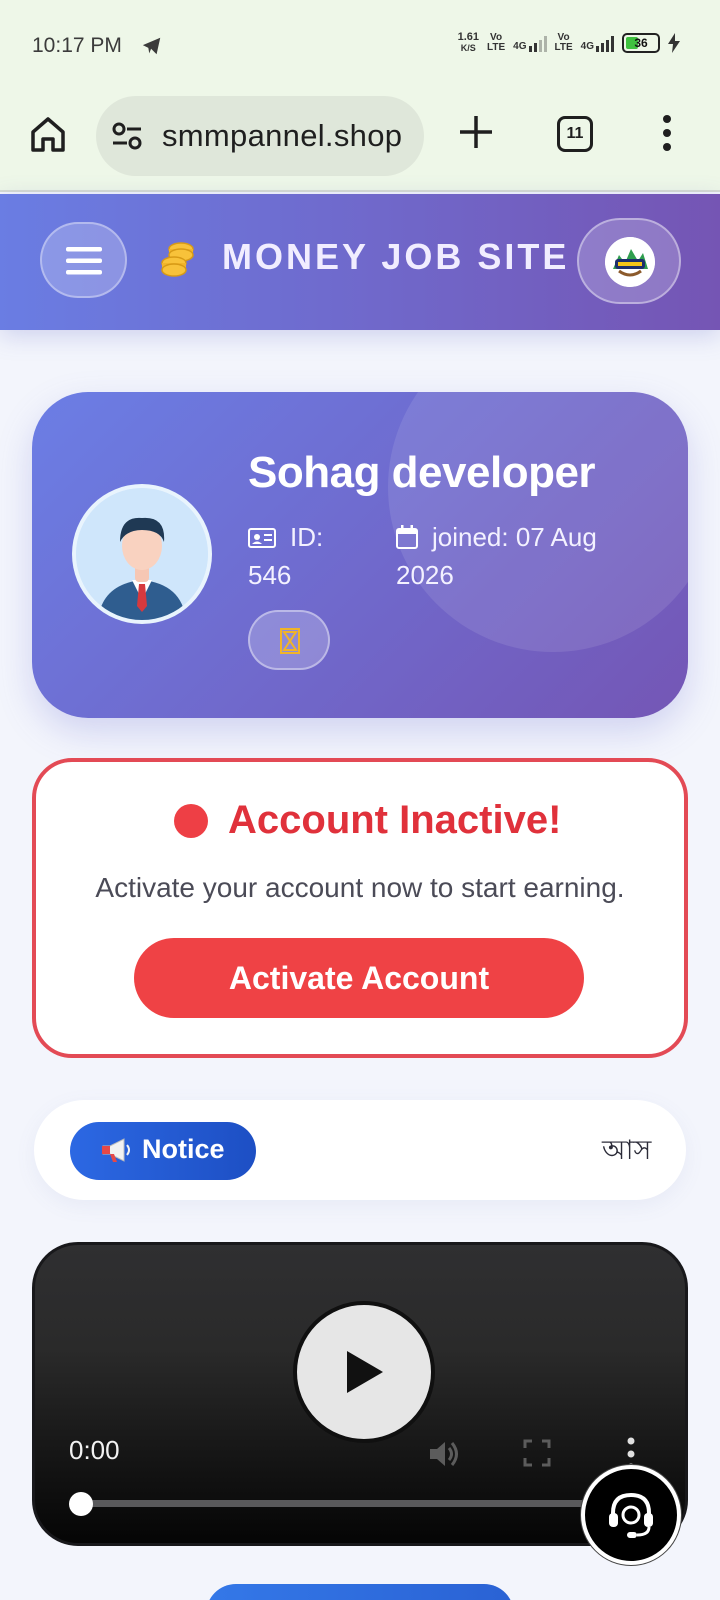 The height and width of the screenshot is (1600, 720). What do you see at coordinates (127, 136) in the screenshot?
I see `tune-icon` at bounding box center [127, 136].